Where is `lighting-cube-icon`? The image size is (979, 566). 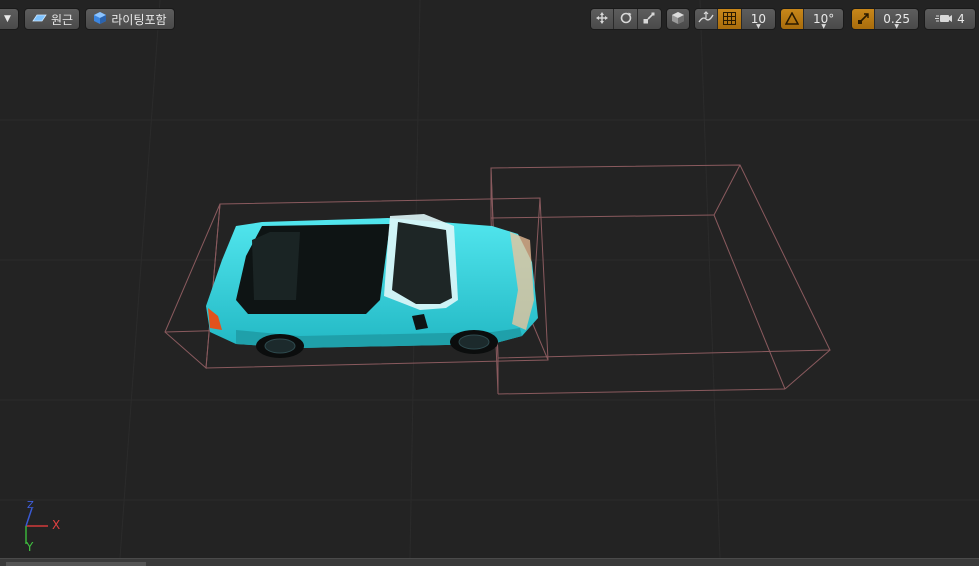
lighting-cube-icon is located at coordinates (100, 19).